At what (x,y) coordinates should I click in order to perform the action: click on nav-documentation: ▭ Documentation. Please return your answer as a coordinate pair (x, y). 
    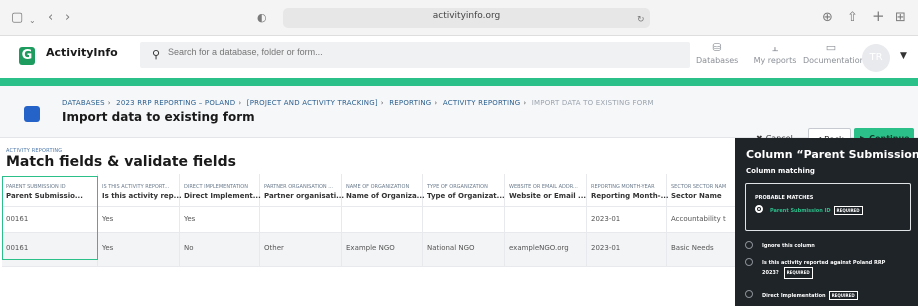
    Looking at the image, I should click on (834, 53).